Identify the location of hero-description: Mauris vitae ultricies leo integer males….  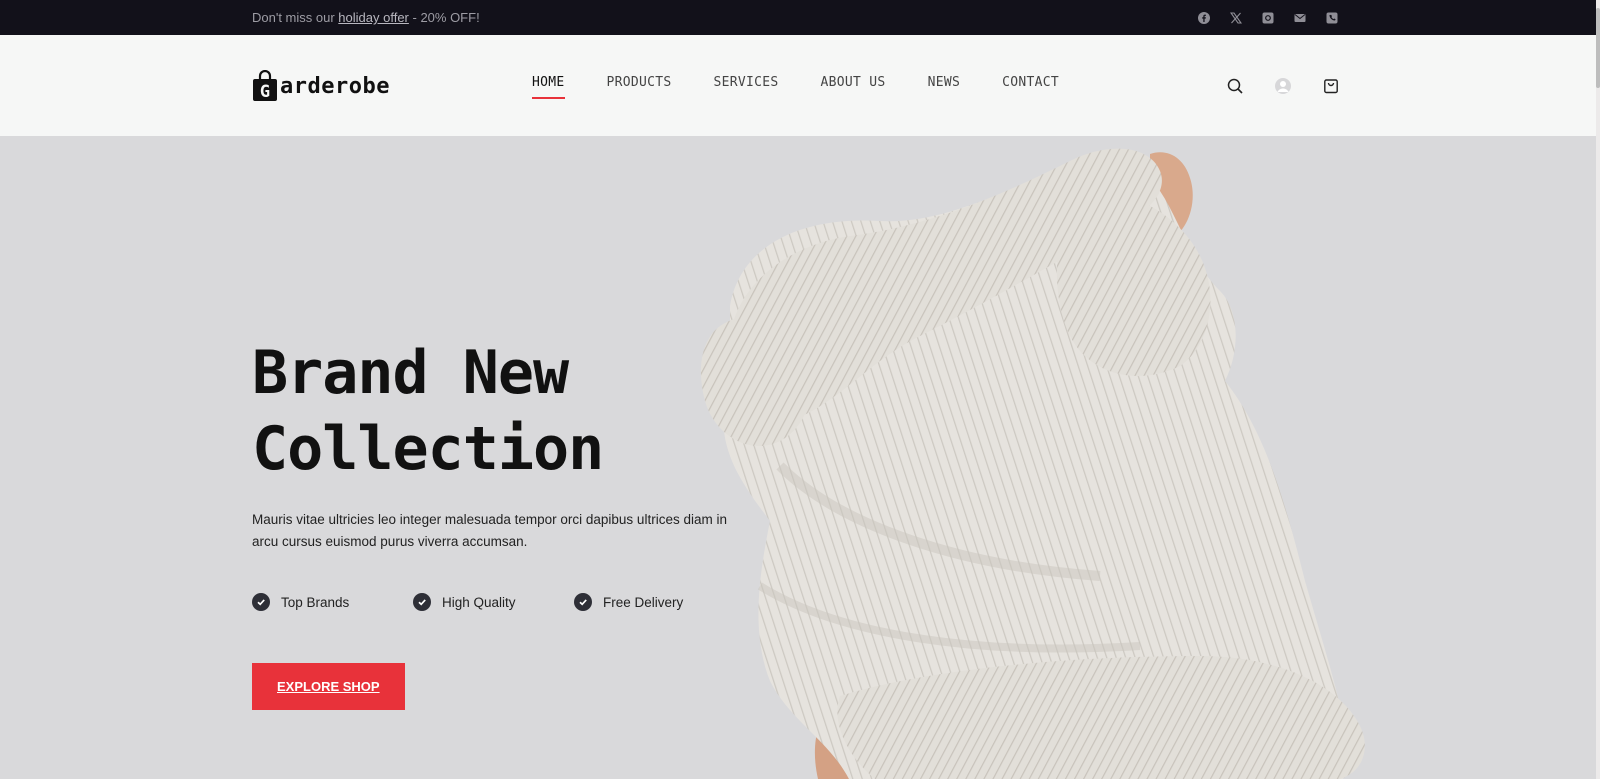
(489, 530).